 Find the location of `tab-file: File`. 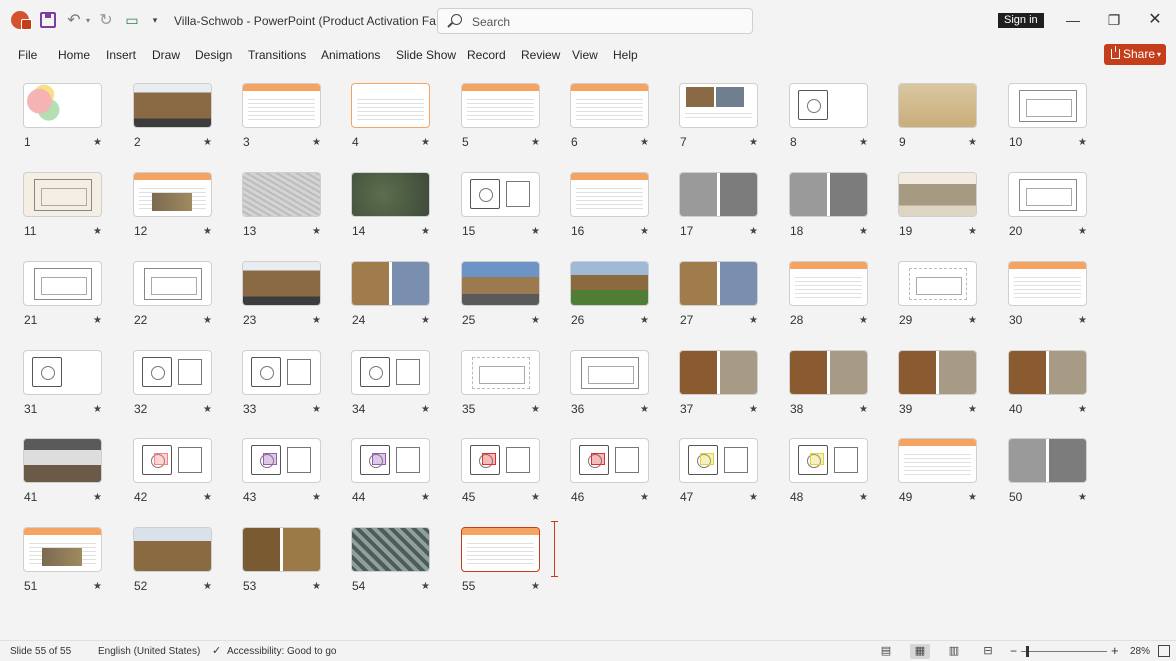

tab-file: File is located at coordinates (27, 55).